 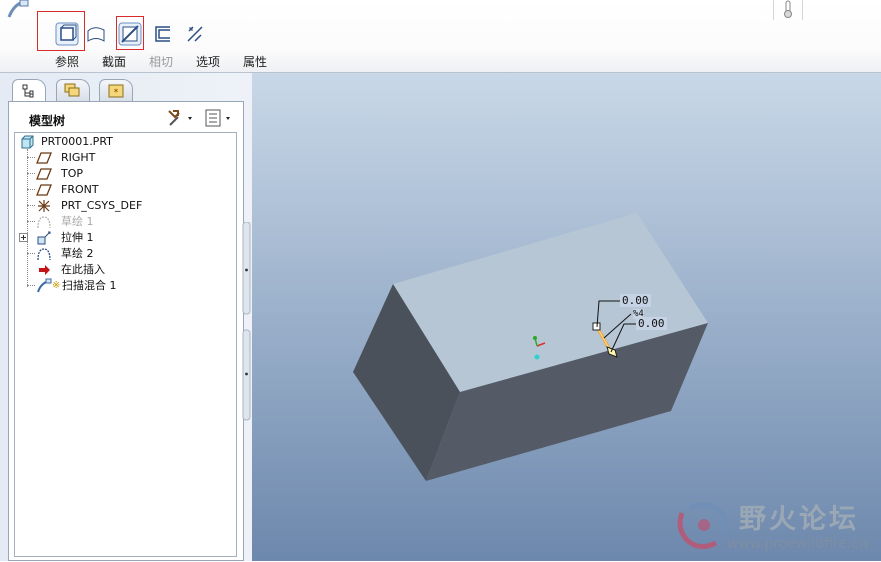 I want to click on watermark-url: www.proewildfire.cn, so click(x=798, y=544).